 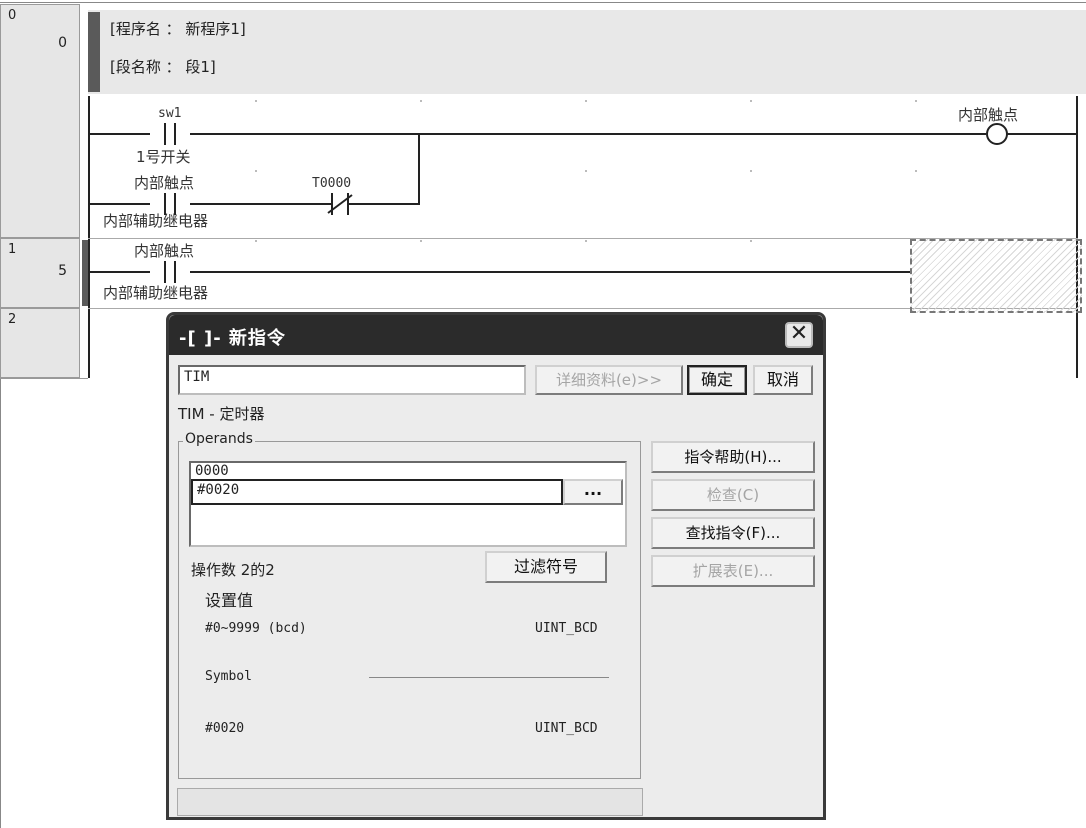 I want to click on value-range-type: UINT_BCD, so click(x=566, y=628).